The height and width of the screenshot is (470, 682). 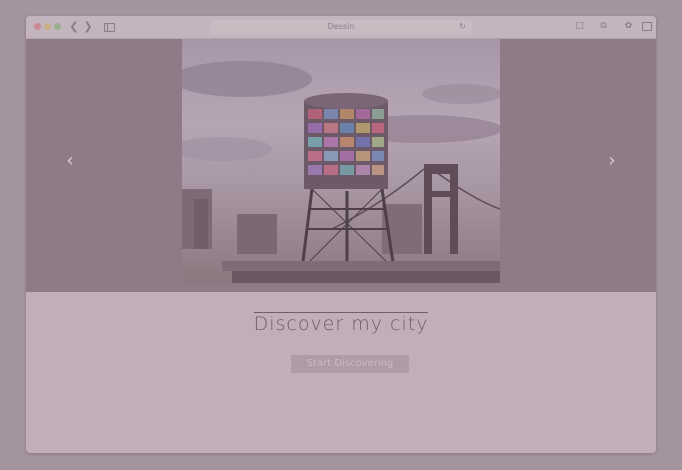 I want to click on back-icon: ❮, so click(x=74, y=26).